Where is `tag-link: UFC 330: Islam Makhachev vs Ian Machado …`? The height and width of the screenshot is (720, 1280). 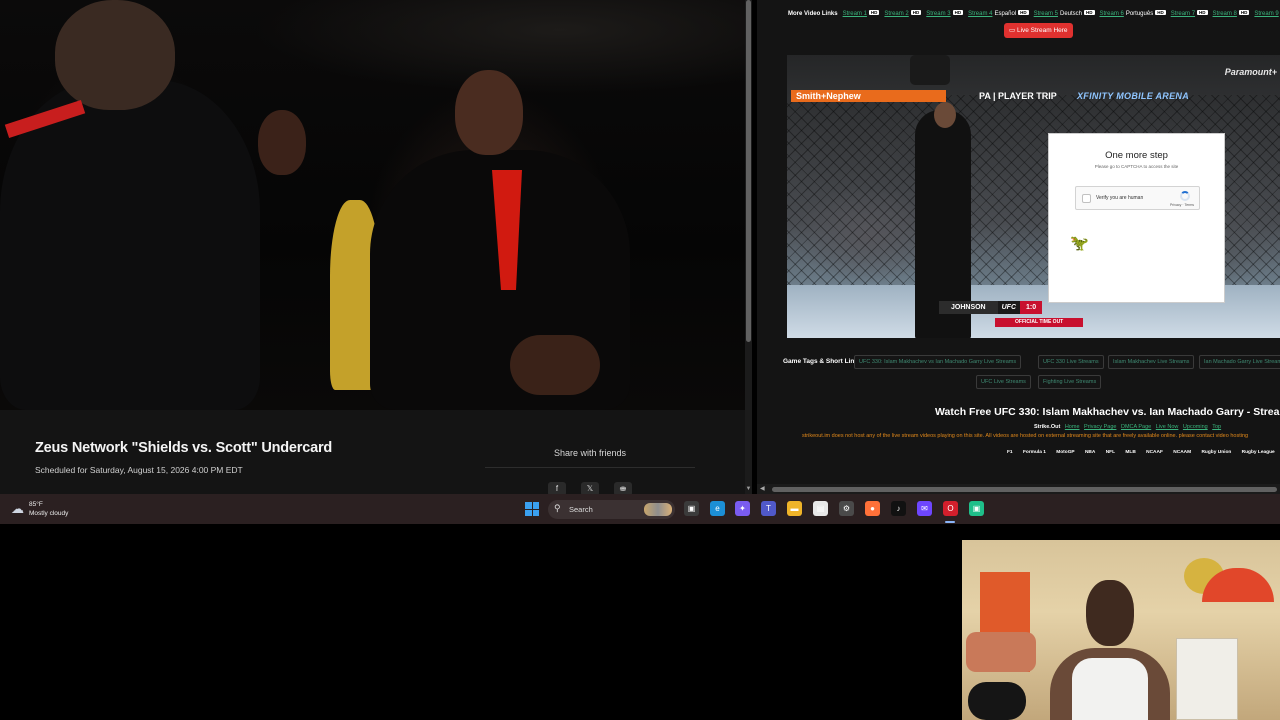
tag-link: UFC 330: Islam Makhachev vs Ian Machado … is located at coordinates (938, 362).